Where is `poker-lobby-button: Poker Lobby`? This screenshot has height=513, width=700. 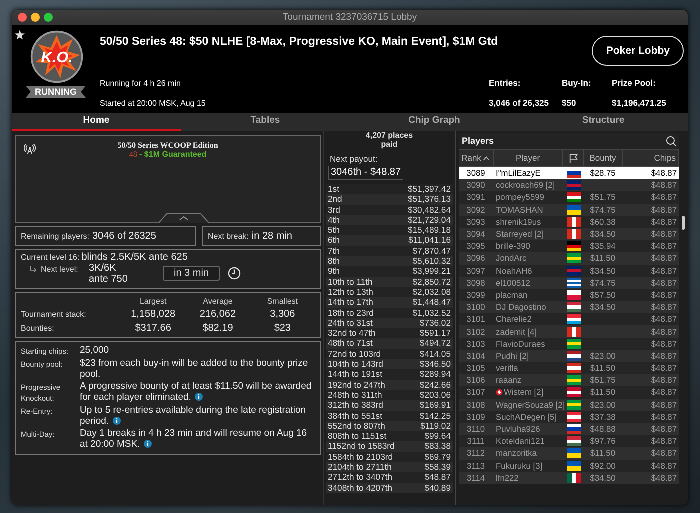
poker-lobby-button: Poker Lobby is located at coordinates (638, 51).